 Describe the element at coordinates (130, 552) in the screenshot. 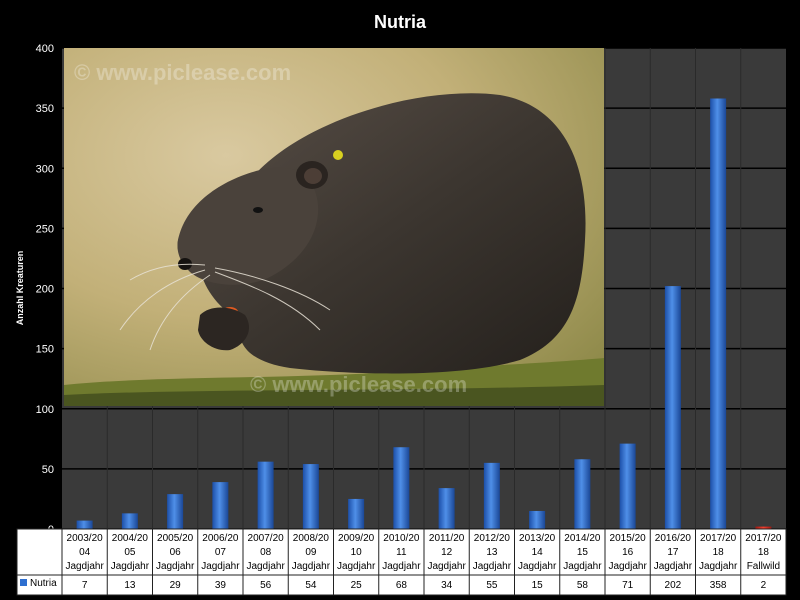

I see `x-tick-label: 05` at that location.